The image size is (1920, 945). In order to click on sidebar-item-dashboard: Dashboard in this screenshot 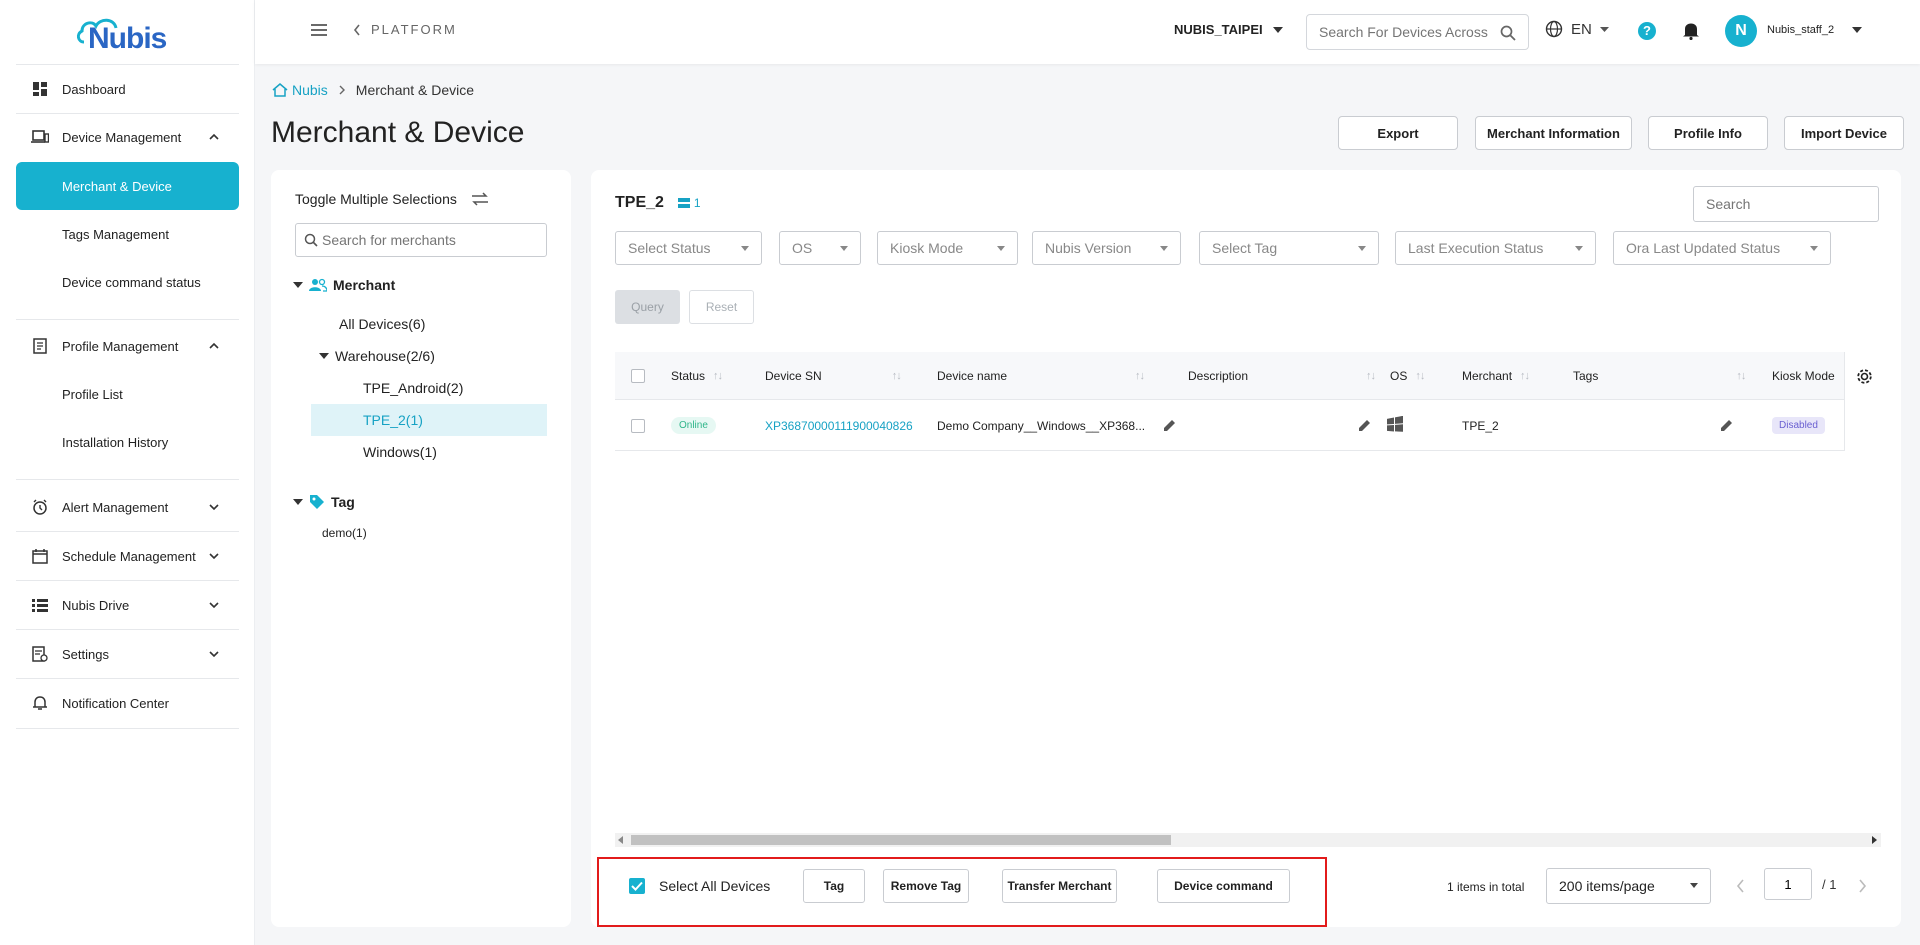, I will do `click(127, 89)`.